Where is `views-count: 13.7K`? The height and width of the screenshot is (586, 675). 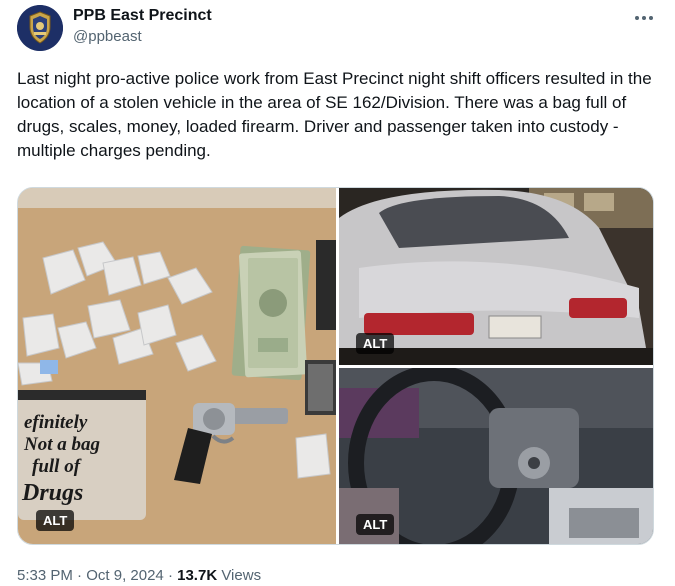
views-count: 13.7K is located at coordinates (197, 575).